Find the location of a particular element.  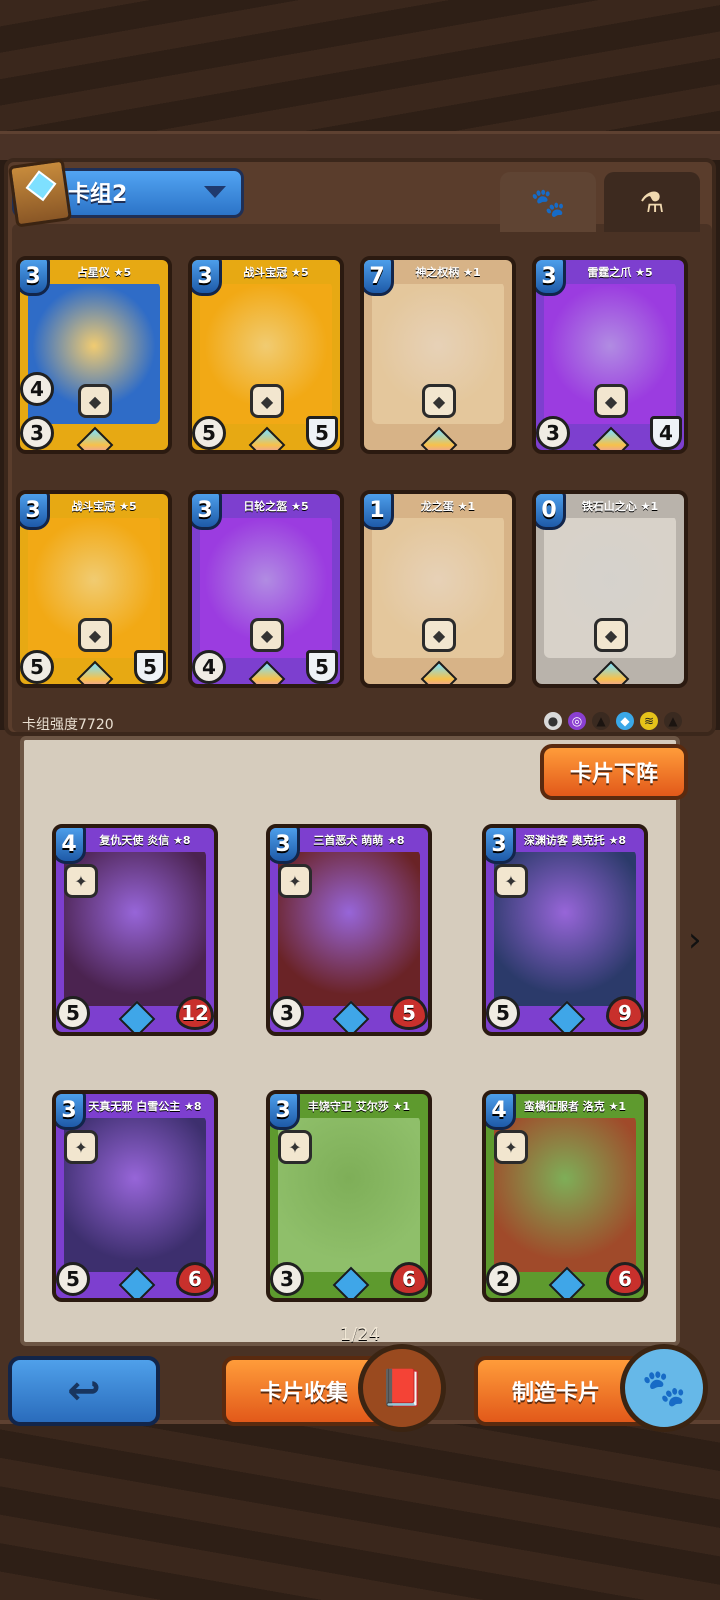

craft-card-label: 制造卡片 is located at coordinates (556, 1393).